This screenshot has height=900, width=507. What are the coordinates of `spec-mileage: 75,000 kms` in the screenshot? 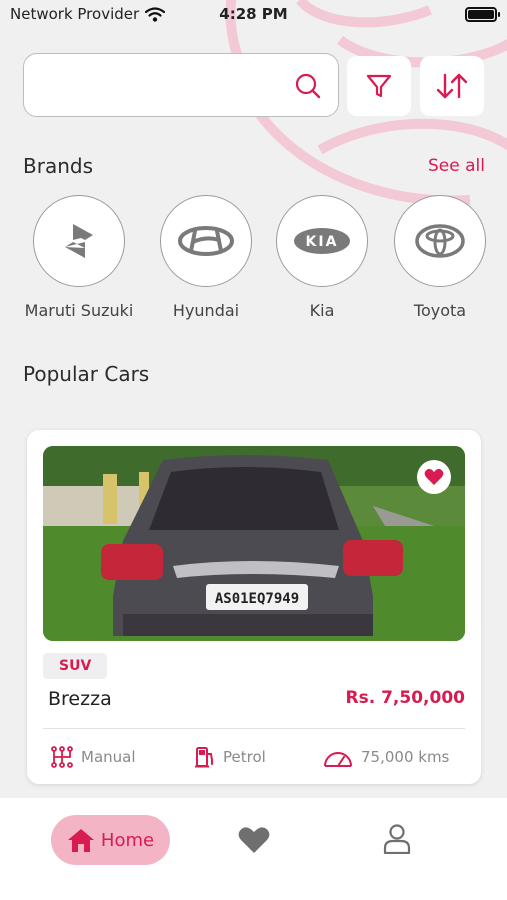 It's located at (386, 757).